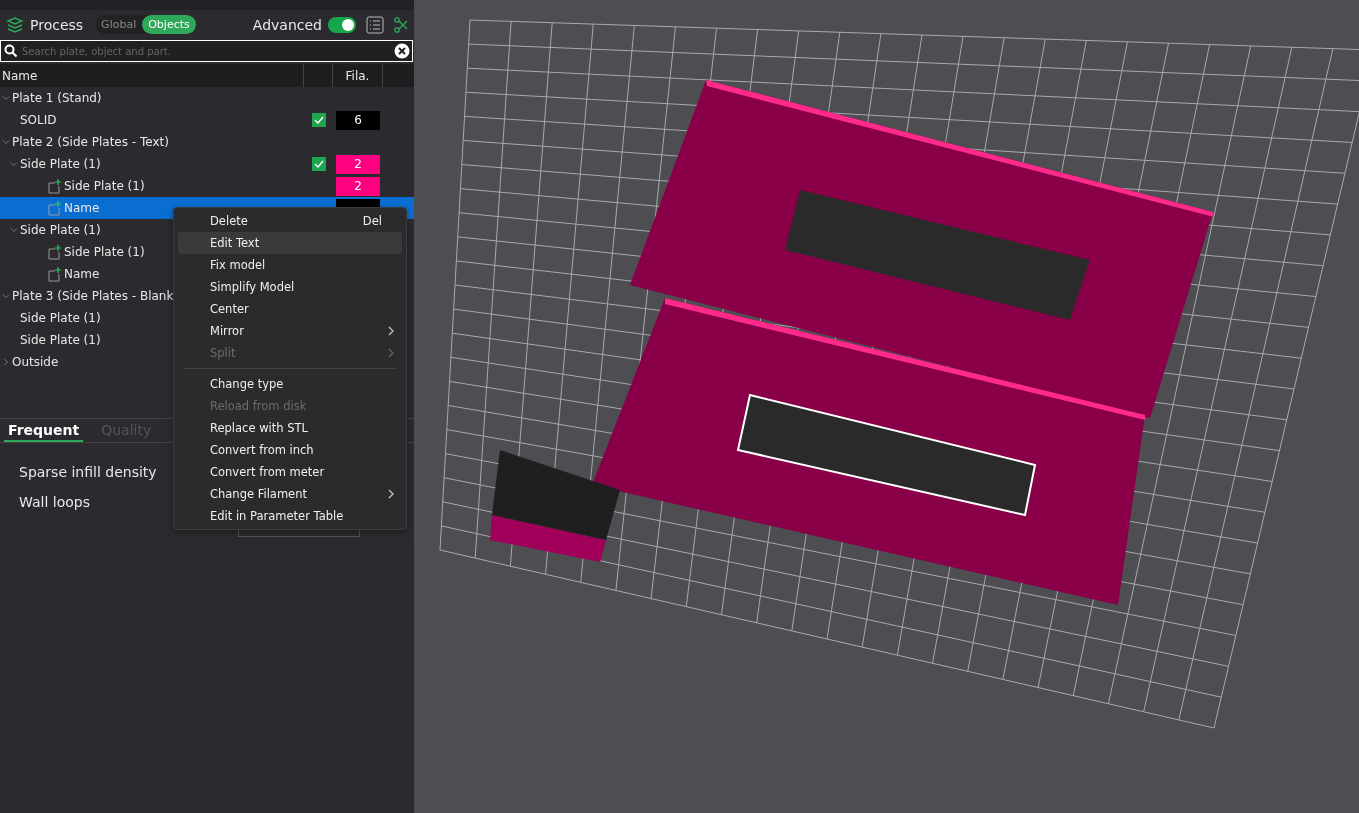 Image resolution: width=1359 pixels, height=813 pixels. Describe the element at coordinates (152, 75) in the screenshot. I see `column-header: Name` at that location.